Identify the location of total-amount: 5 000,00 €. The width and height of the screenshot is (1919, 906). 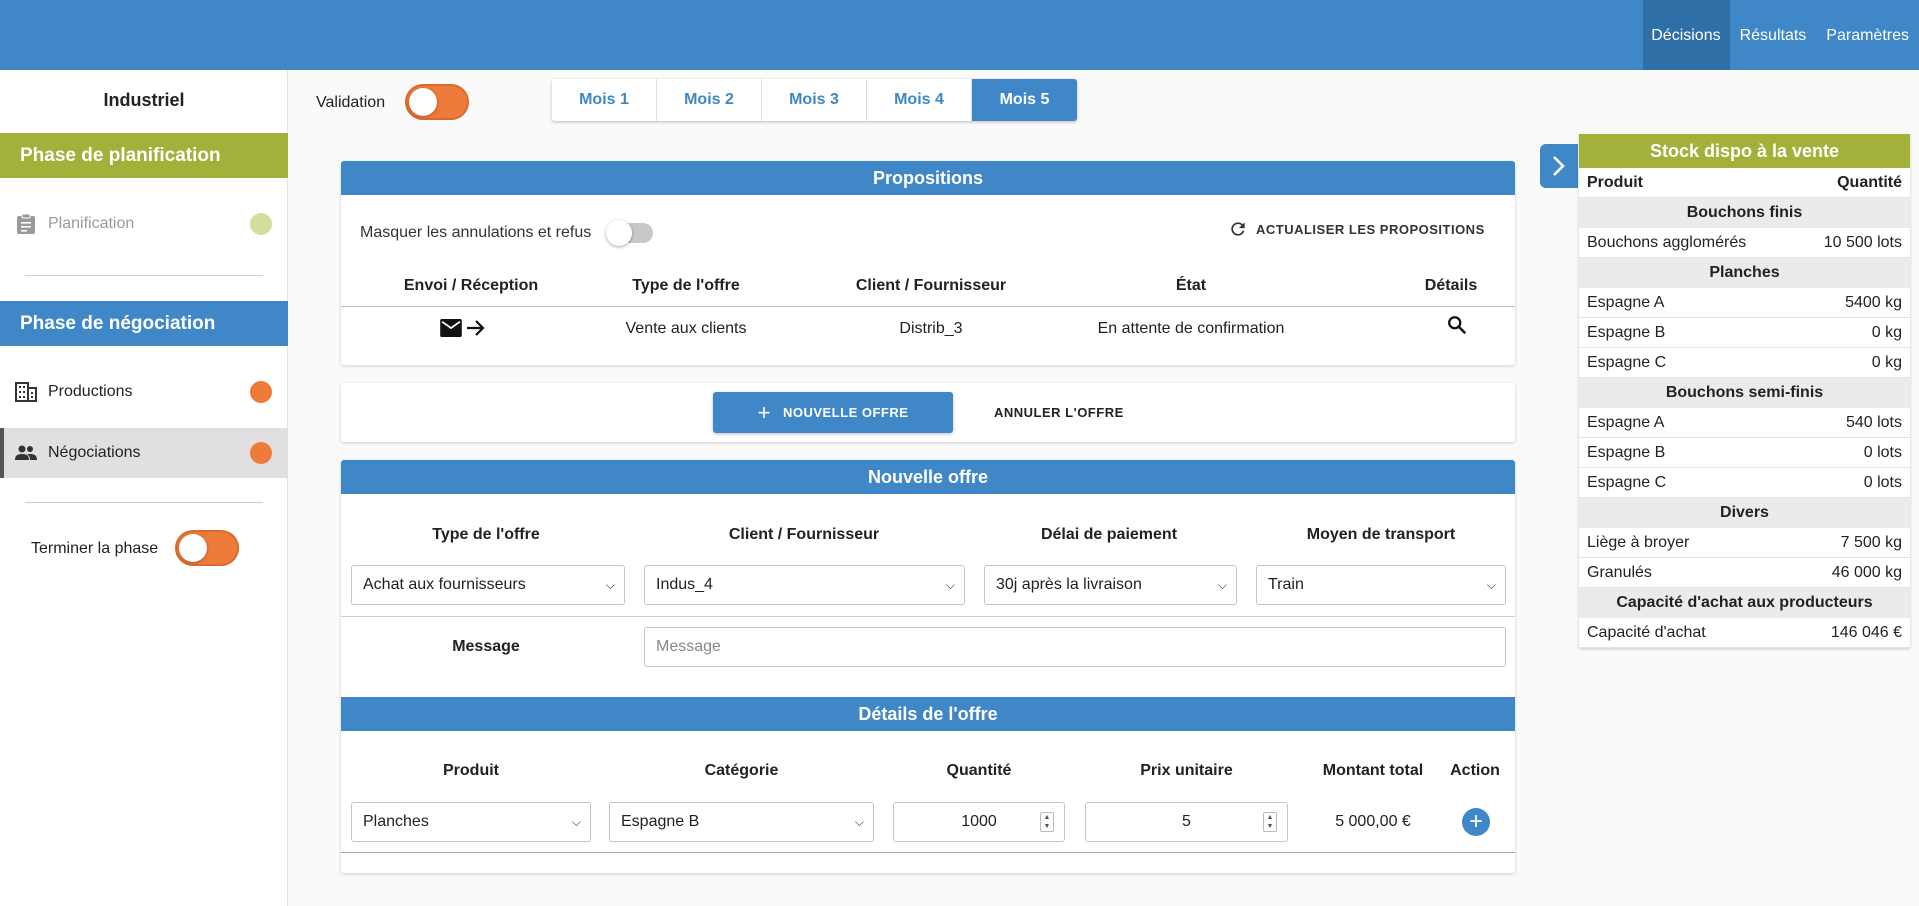
(1373, 821).